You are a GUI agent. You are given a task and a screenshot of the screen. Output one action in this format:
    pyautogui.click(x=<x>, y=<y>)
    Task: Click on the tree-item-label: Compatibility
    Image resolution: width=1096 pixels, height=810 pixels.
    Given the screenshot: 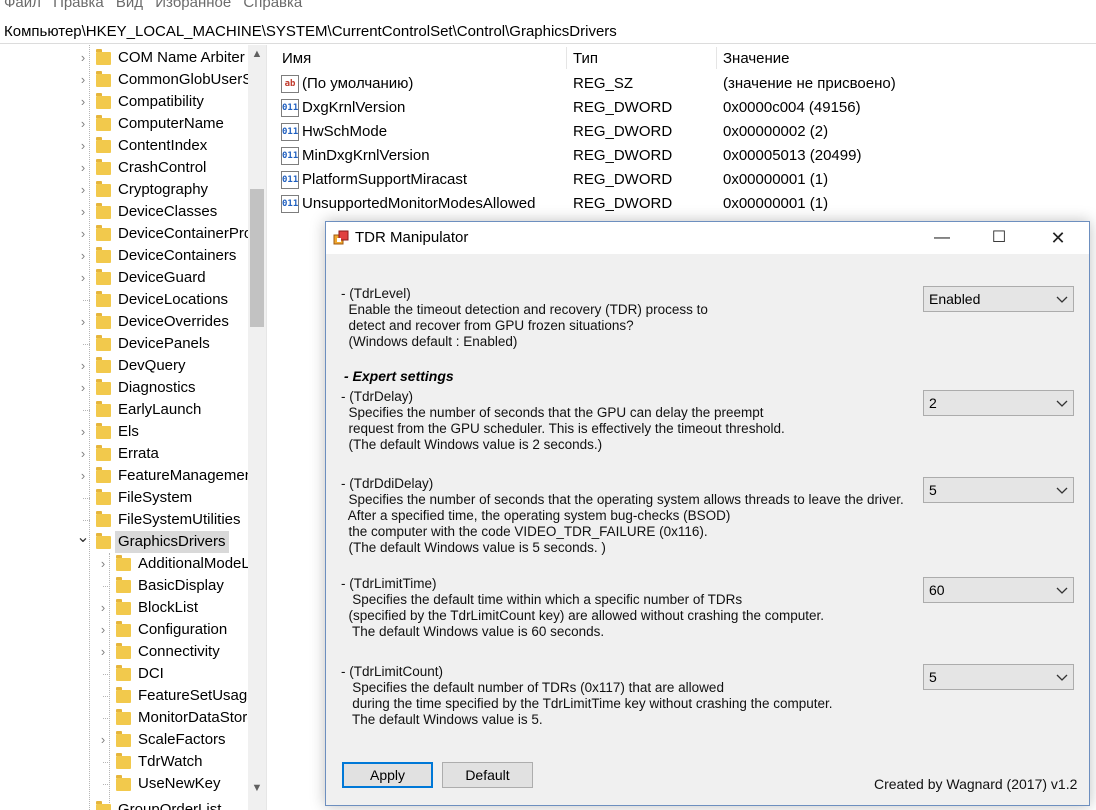 What is the action you would take?
    pyautogui.click(x=161, y=101)
    